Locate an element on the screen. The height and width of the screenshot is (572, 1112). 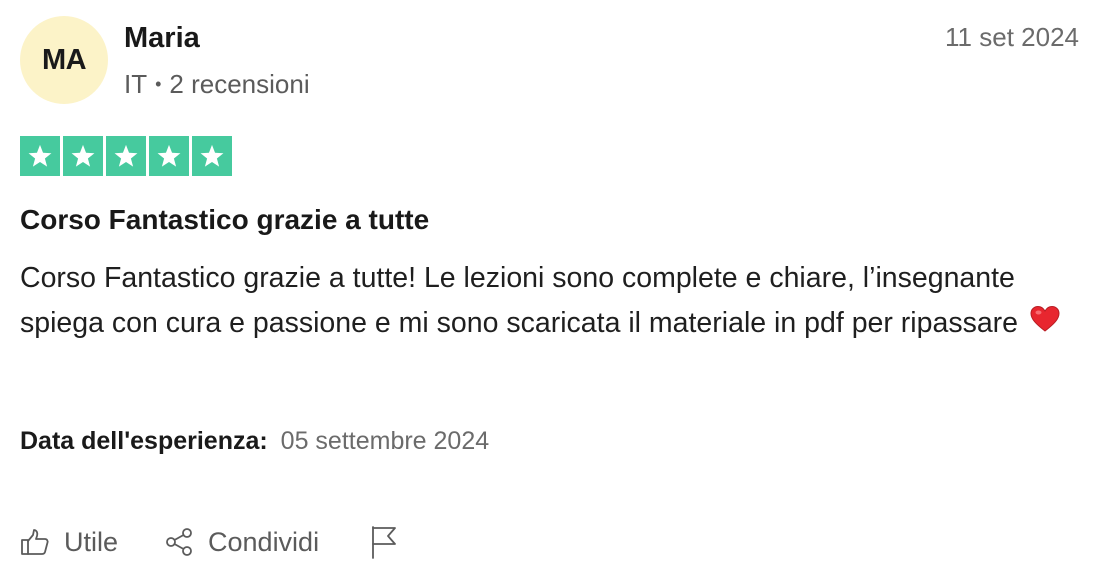
reviewer-review-count: 2 recensioni is located at coordinates (239, 84).